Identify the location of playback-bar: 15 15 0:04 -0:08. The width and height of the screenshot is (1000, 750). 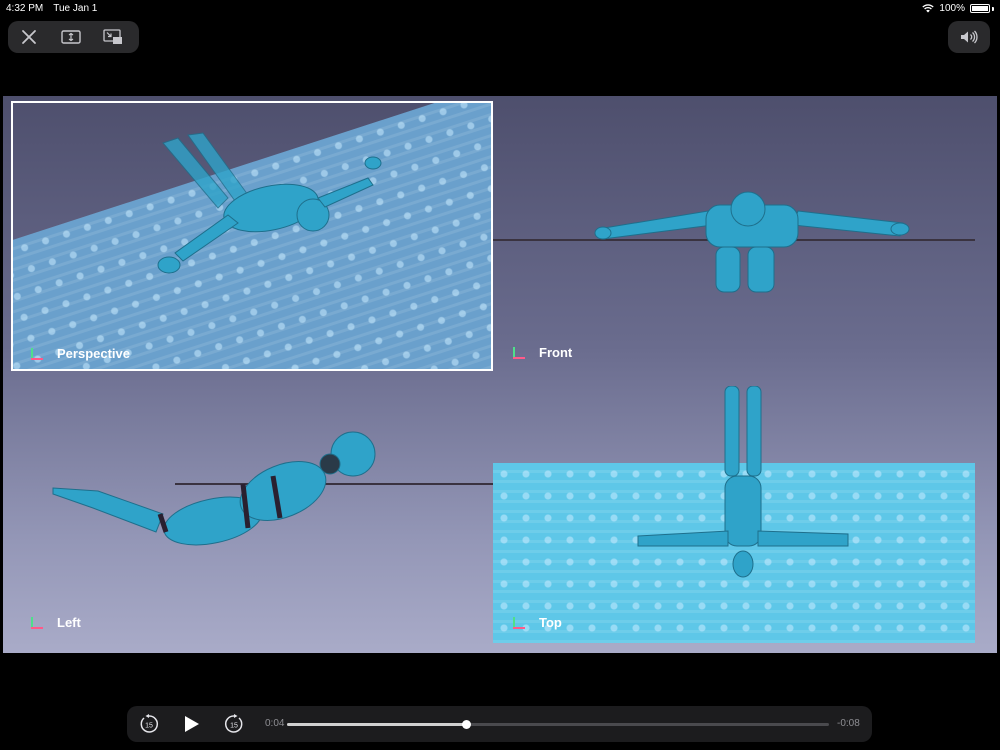
(499, 724).